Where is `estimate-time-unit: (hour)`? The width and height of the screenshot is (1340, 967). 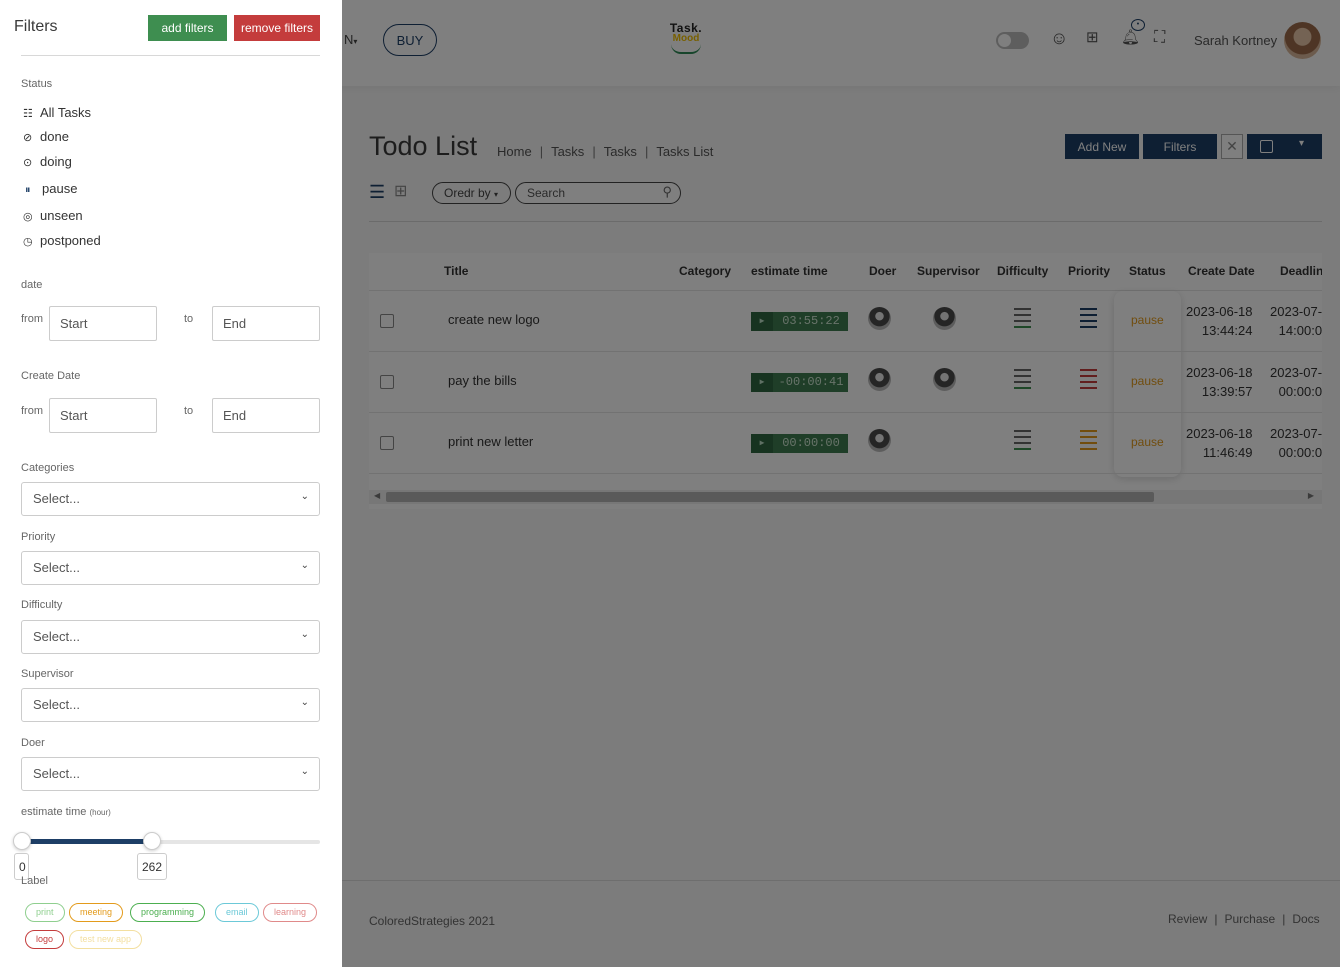 estimate-time-unit: (hour) is located at coordinates (100, 812).